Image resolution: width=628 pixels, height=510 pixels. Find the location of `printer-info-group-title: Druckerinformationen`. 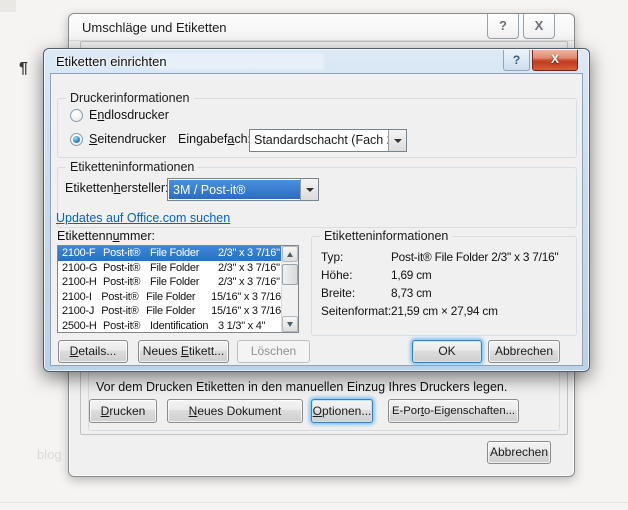

printer-info-group-title: Druckerinformationen is located at coordinates (130, 98).